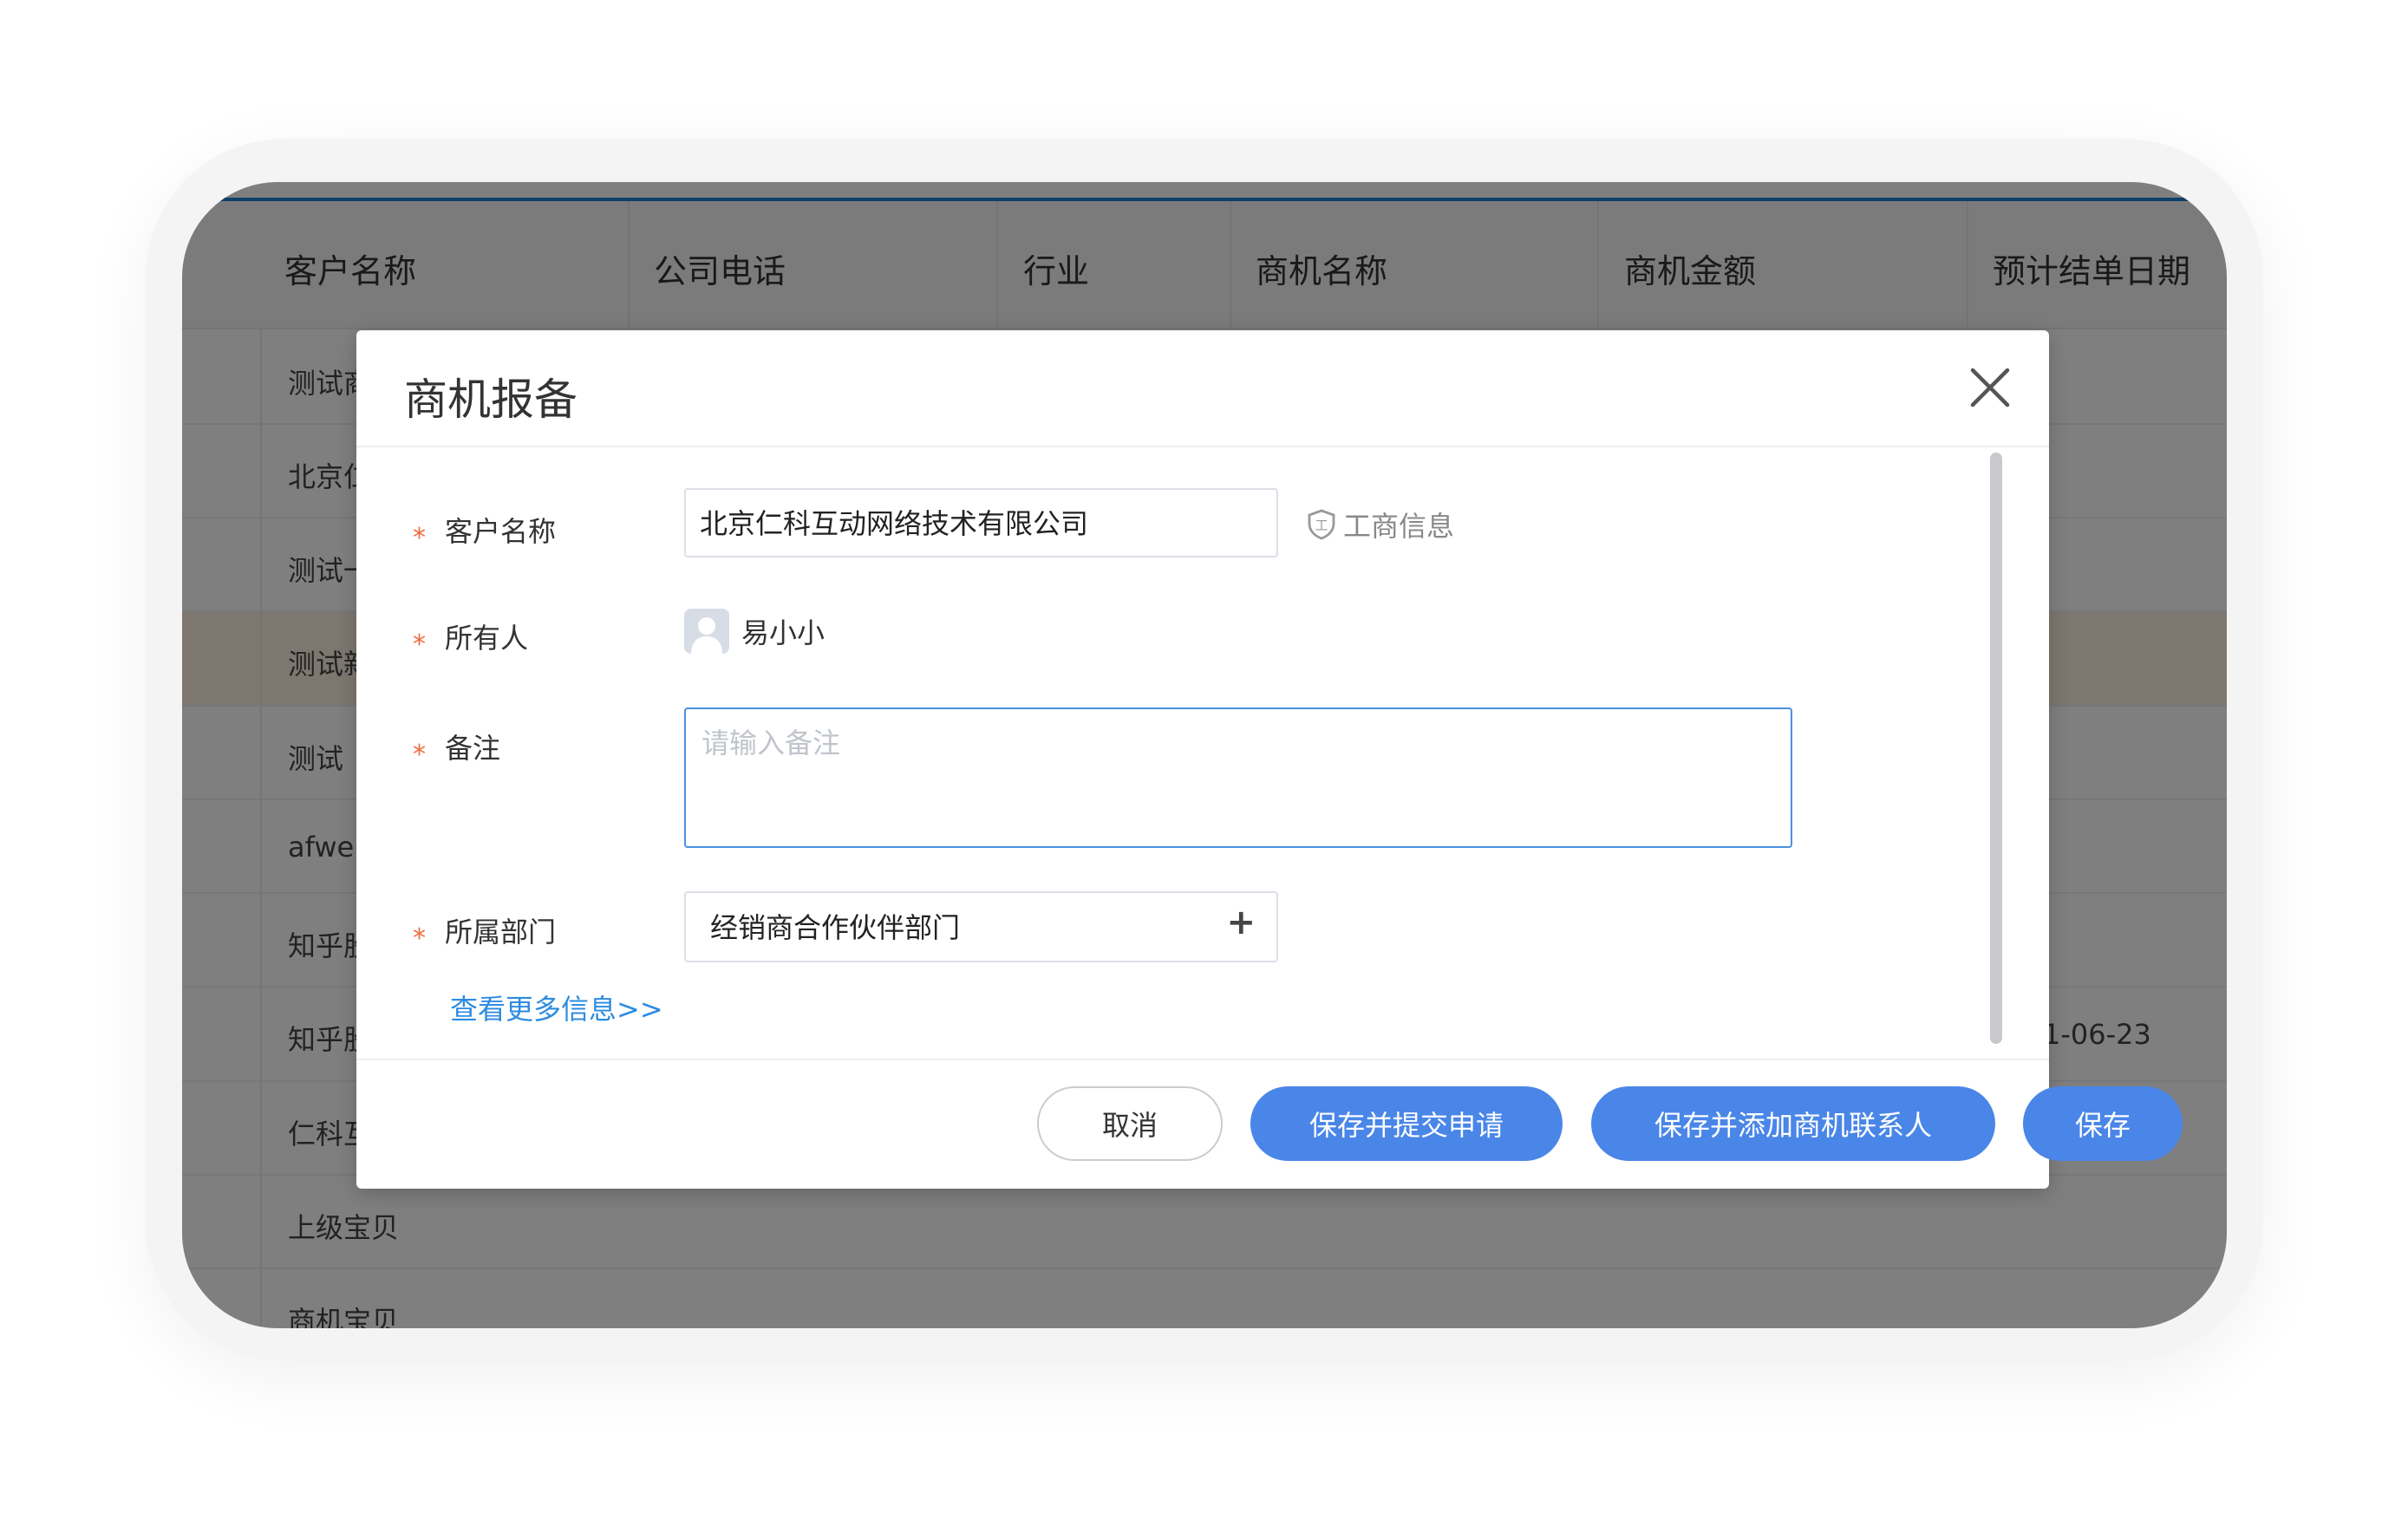 This screenshot has height=1532, width=2408. Describe the element at coordinates (1407, 1123) in the screenshot. I see `save-and-submit-button: 保存并提交申请` at that location.